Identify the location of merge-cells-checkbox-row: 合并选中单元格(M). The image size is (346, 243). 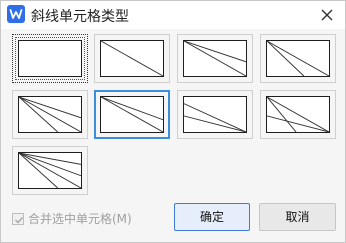
(72, 218).